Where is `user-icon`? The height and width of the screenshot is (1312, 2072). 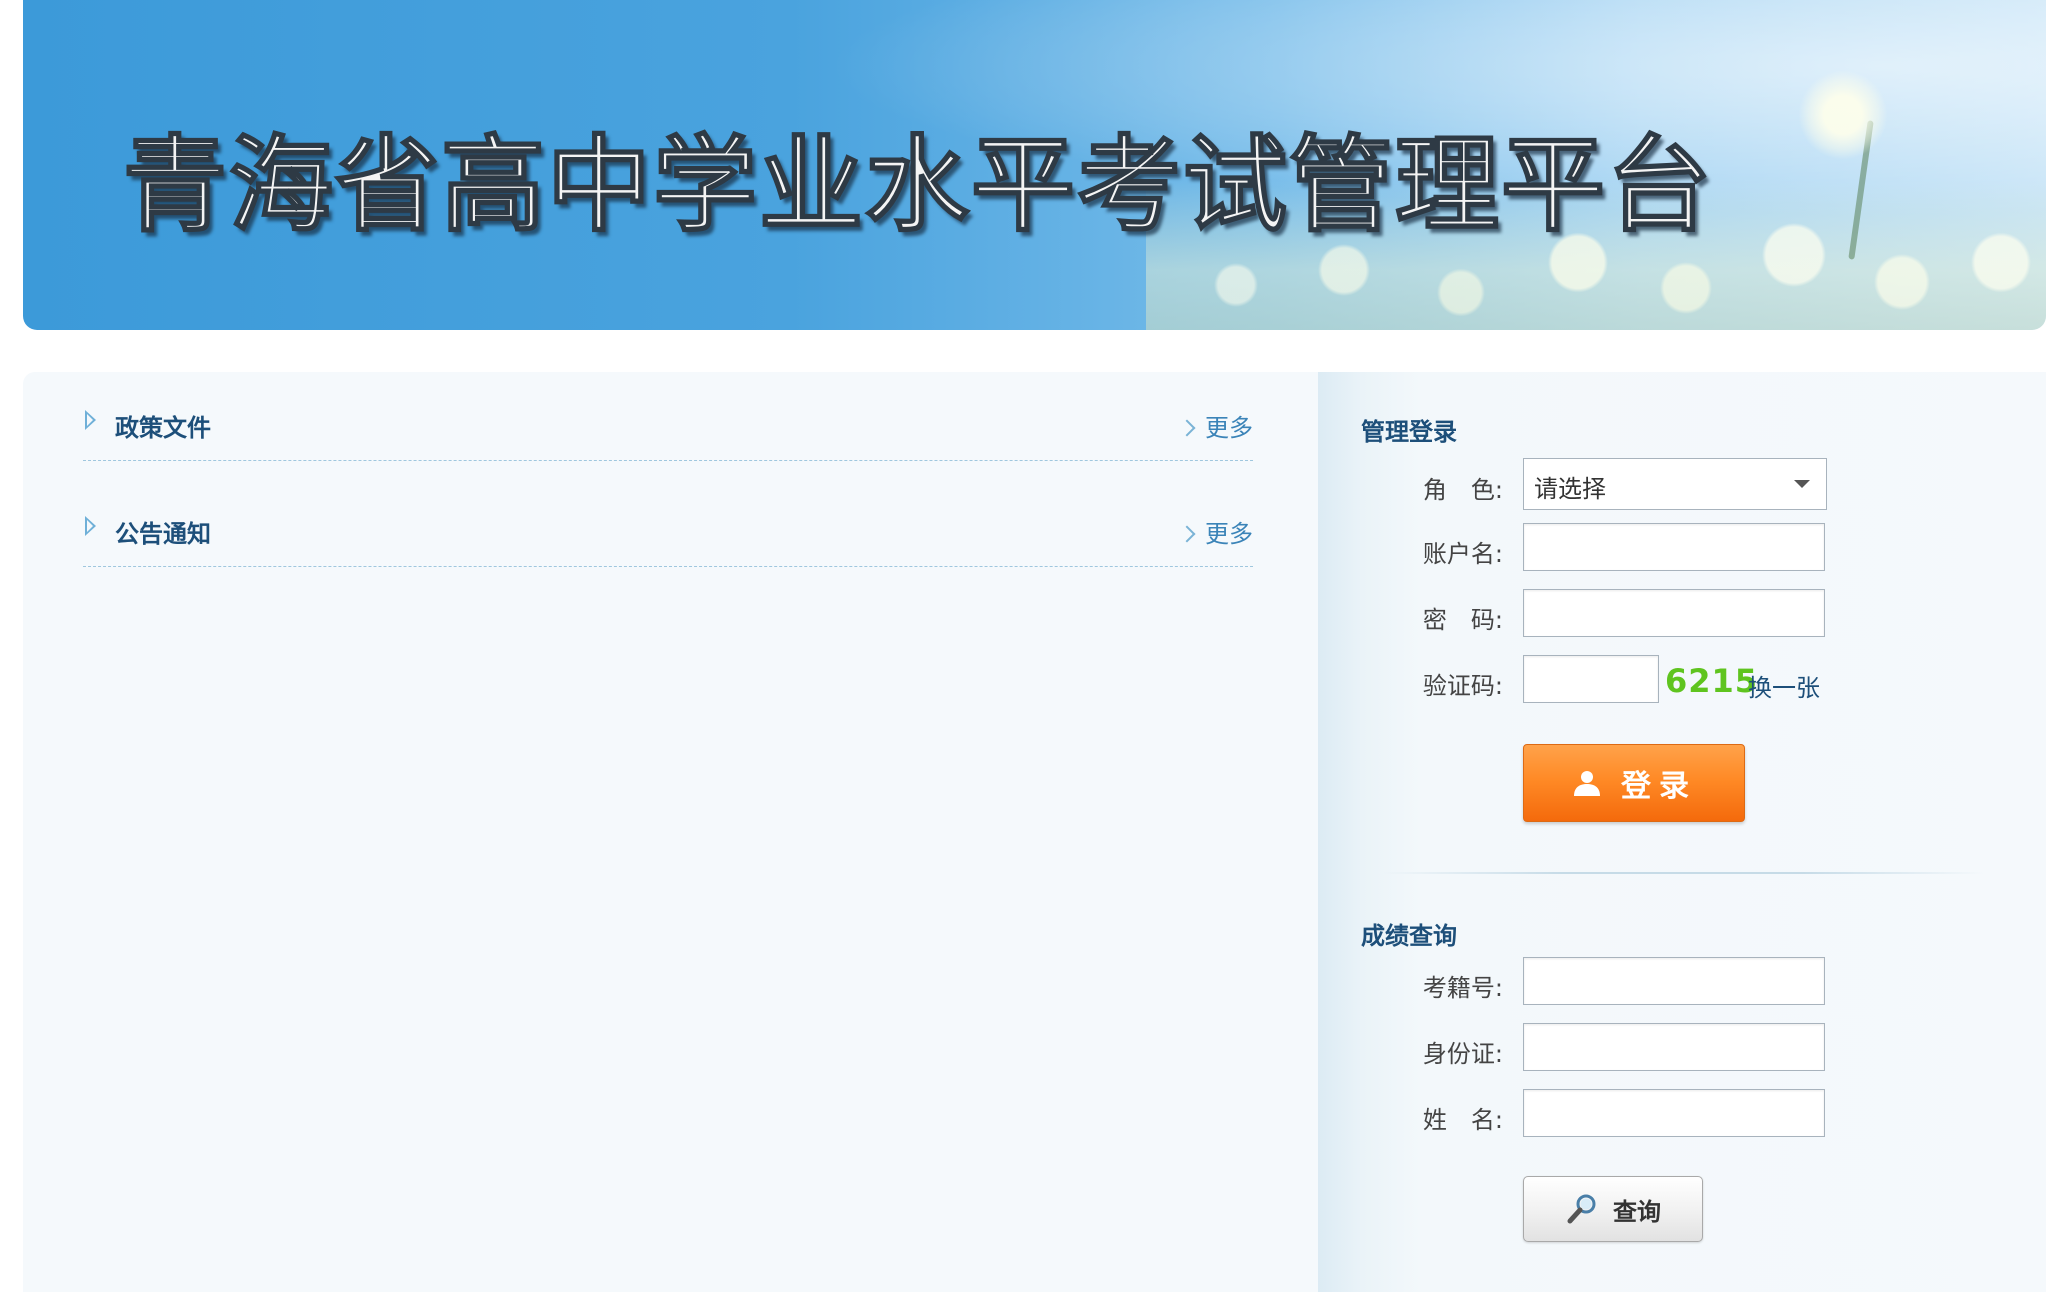
user-icon is located at coordinates (1587, 783).